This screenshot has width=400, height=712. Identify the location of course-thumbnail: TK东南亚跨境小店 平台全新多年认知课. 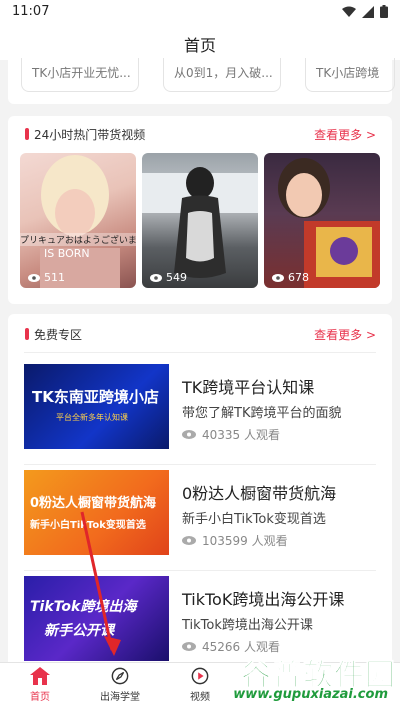
(96, 406).